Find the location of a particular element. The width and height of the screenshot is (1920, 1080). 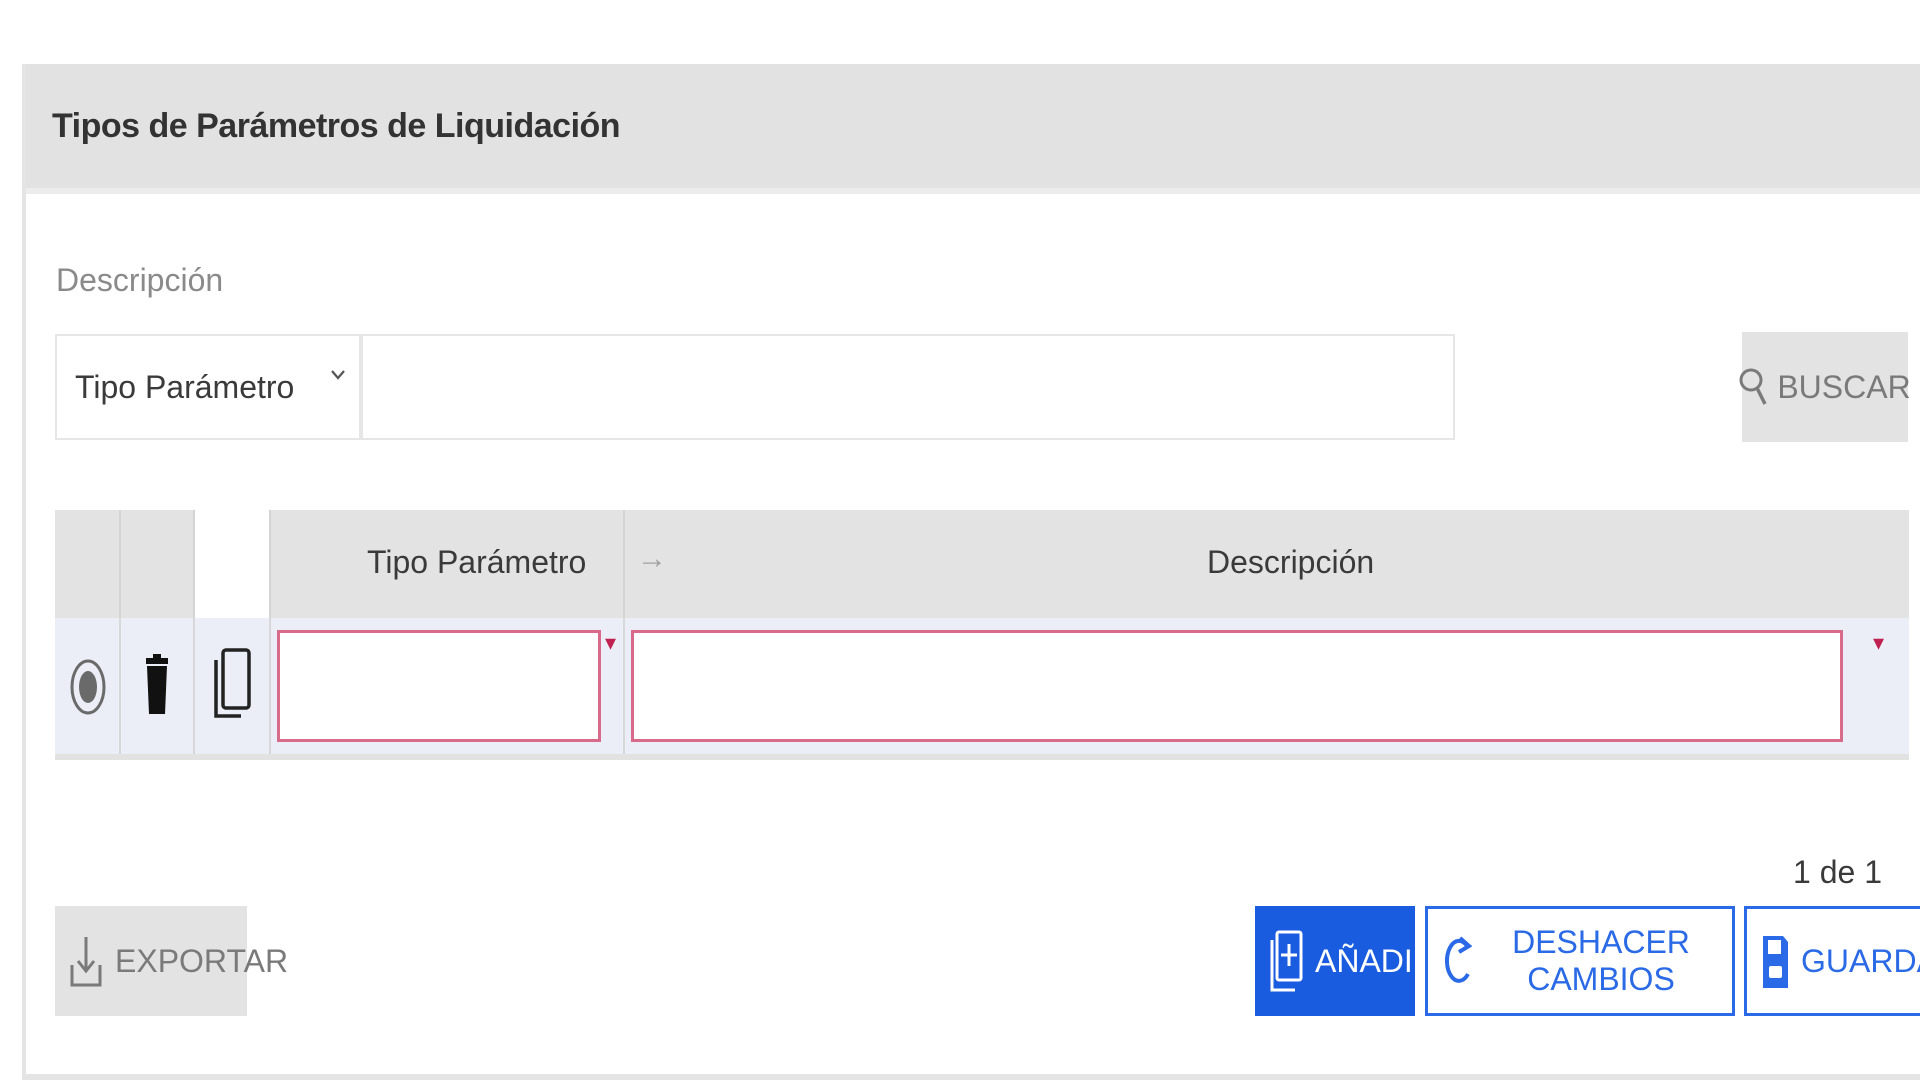

grid-header: Tipo Parámetro → Descripción is located at coordinates (982, 564).